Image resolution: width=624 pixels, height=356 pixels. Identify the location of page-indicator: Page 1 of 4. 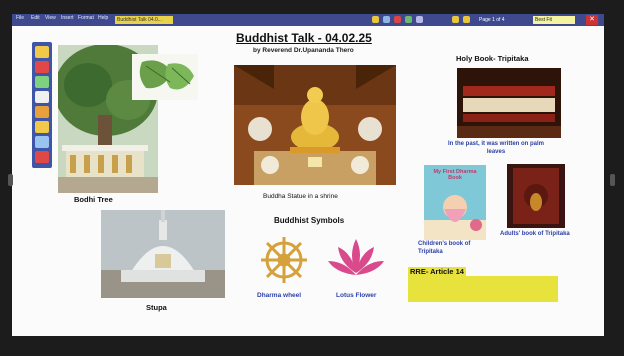
(492, 20).